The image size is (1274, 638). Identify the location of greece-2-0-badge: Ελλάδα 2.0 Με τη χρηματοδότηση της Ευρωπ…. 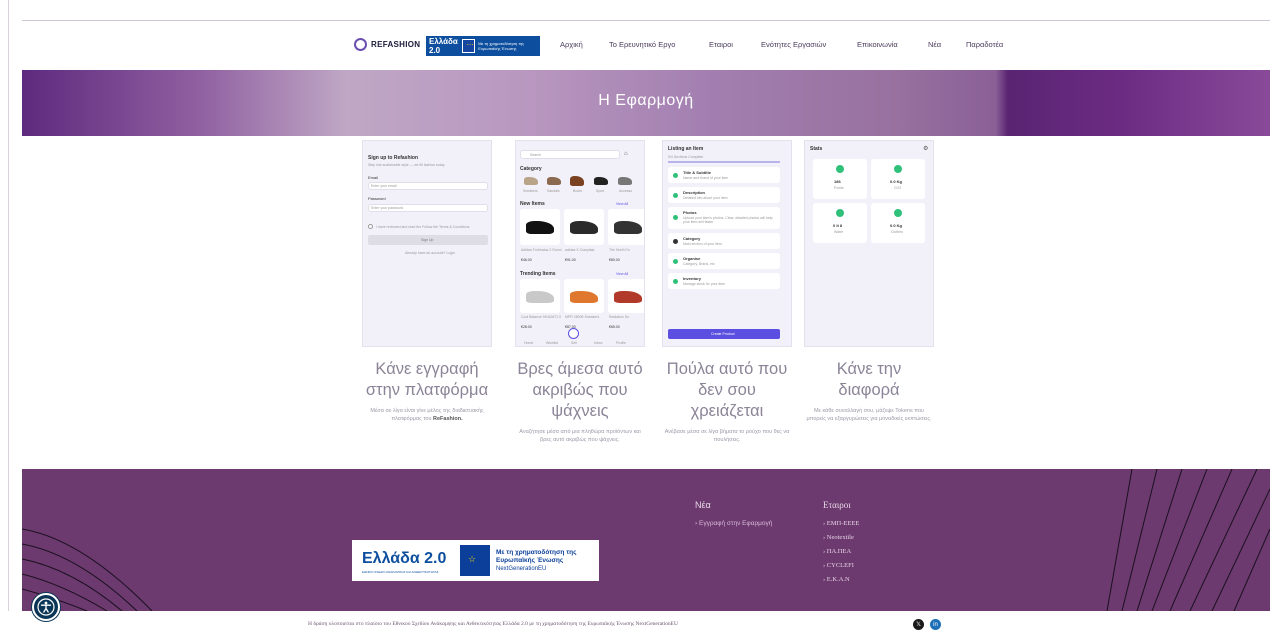
(483, 46).